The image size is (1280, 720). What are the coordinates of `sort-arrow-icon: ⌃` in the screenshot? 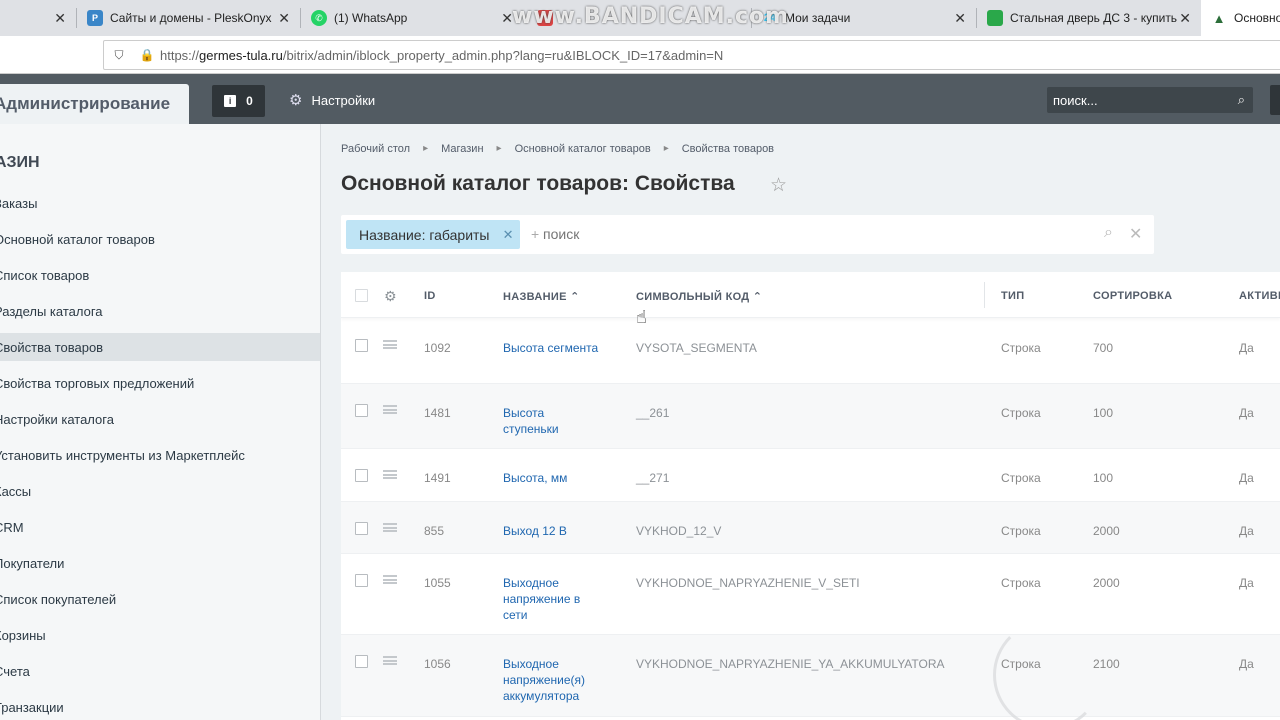 It's located at (757, 297).